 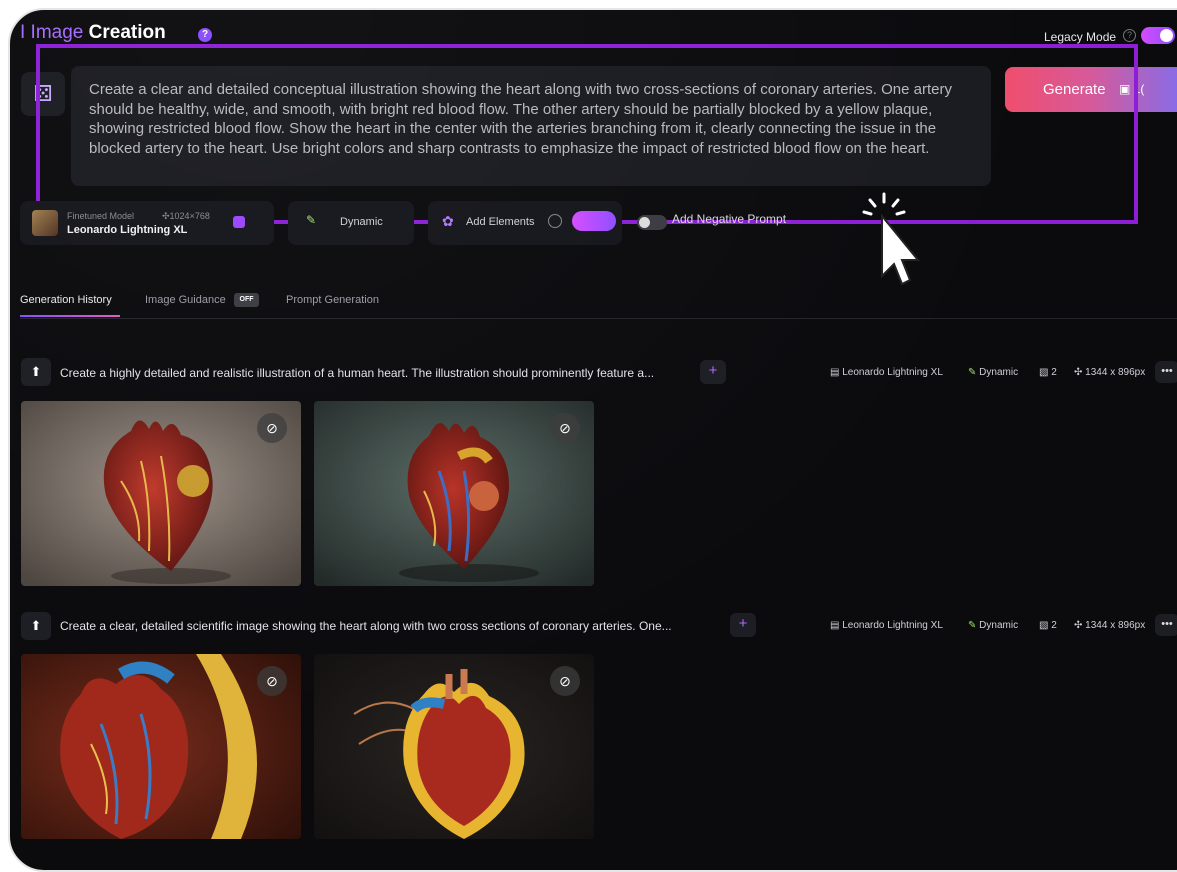 I want to click on help-icon: ?, so click(x=205, y=35).